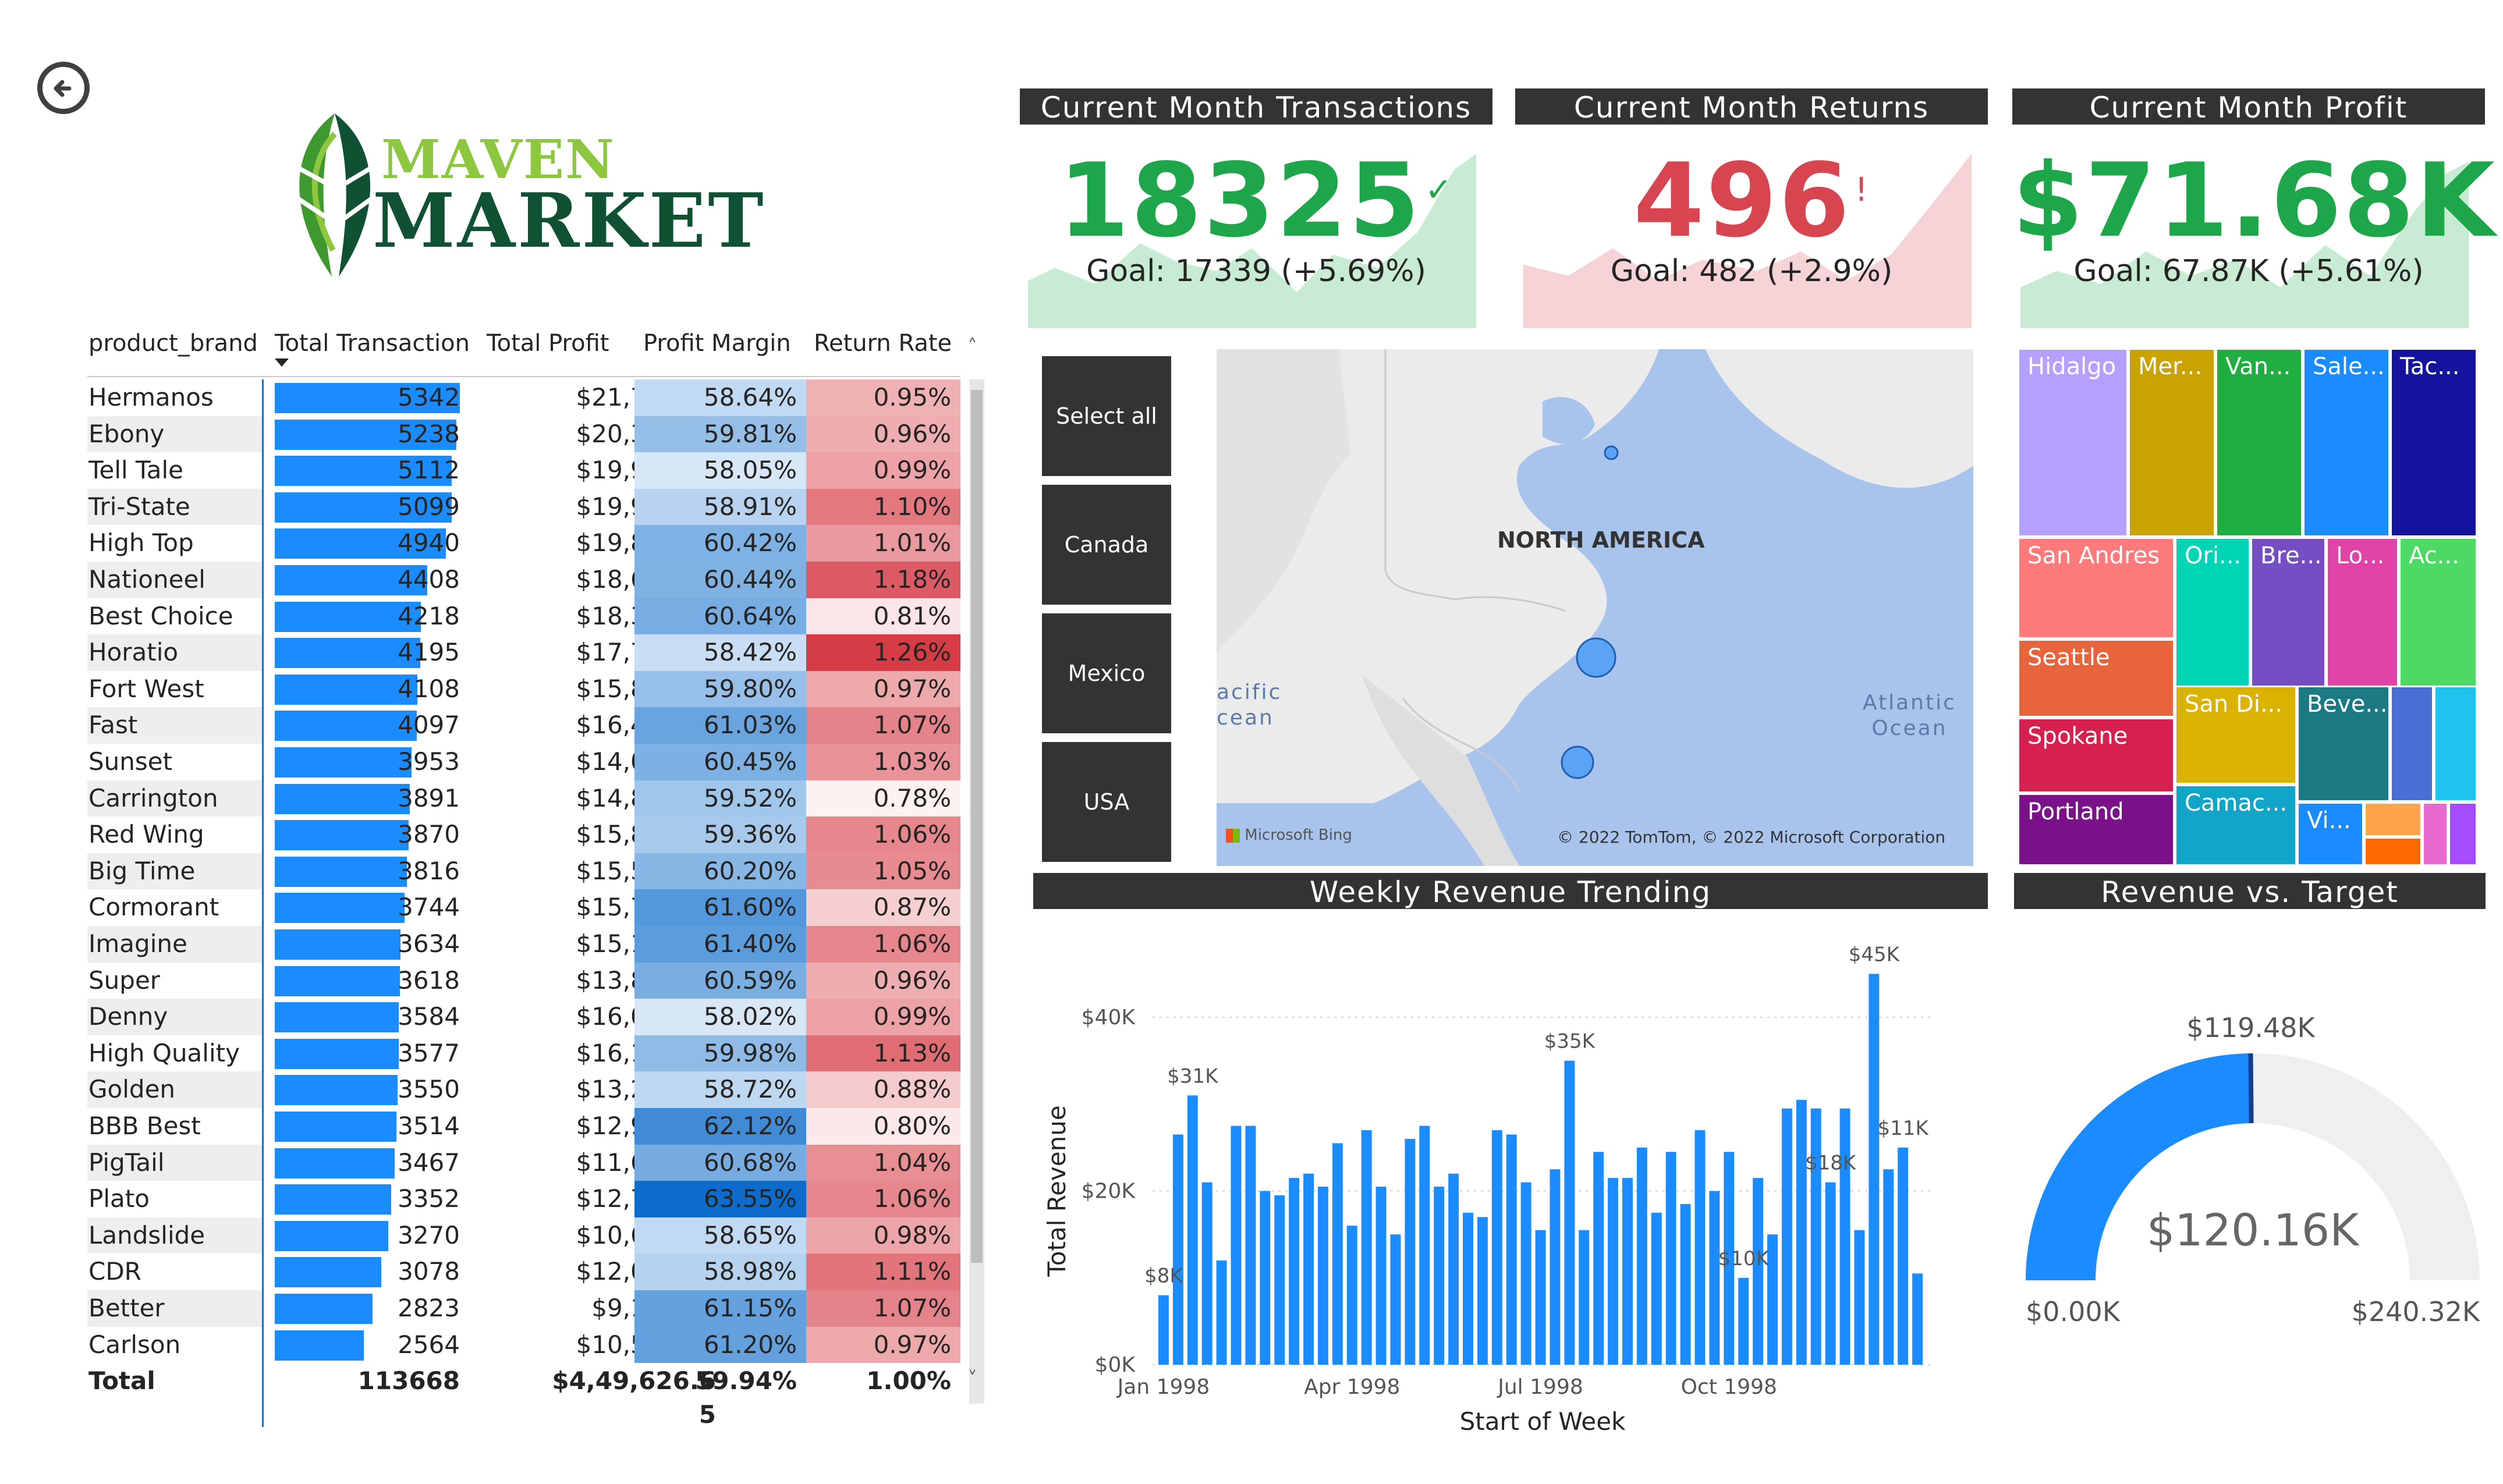 Image resolution: width=2503 pixels, height=1484 pixels. What do you see at coordinates (523, 907) in the screenshot?
I see `table-row: Cormorant3744$15,749.3661.60%0.87%` at bounding box center [523, 907].